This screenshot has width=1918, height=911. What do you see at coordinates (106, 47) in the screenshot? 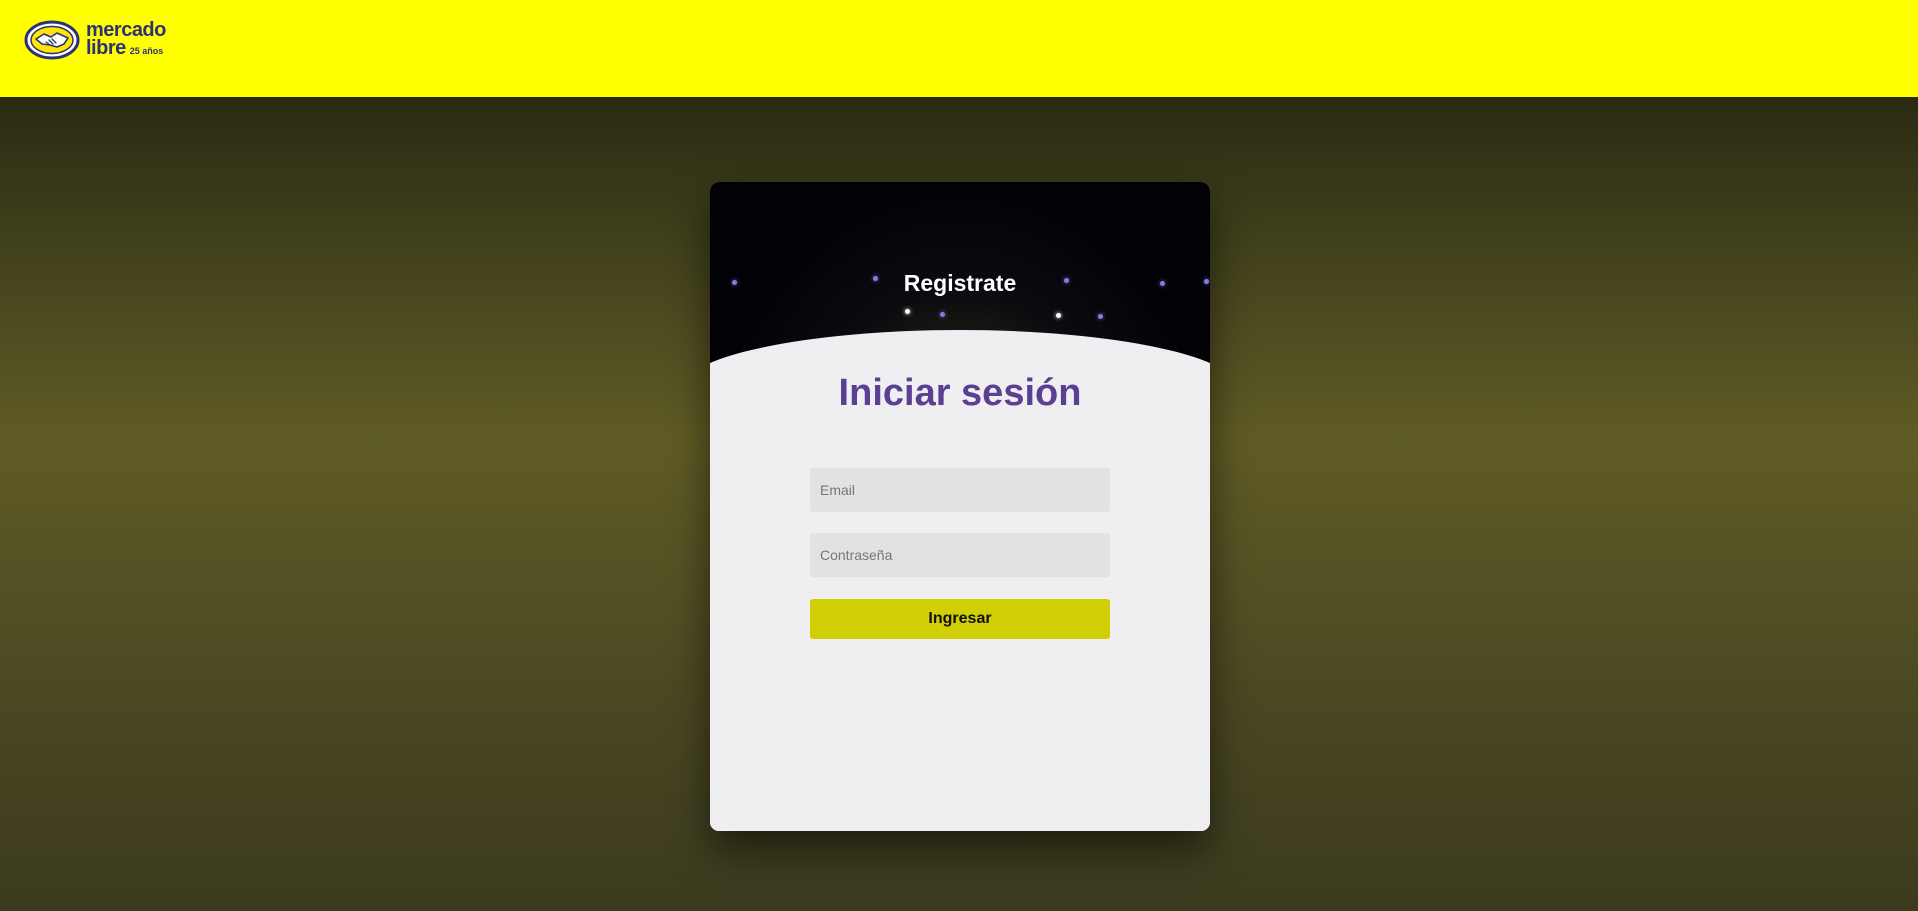
I see `brand-name-line2: libre` at bounding box center [106, 47].